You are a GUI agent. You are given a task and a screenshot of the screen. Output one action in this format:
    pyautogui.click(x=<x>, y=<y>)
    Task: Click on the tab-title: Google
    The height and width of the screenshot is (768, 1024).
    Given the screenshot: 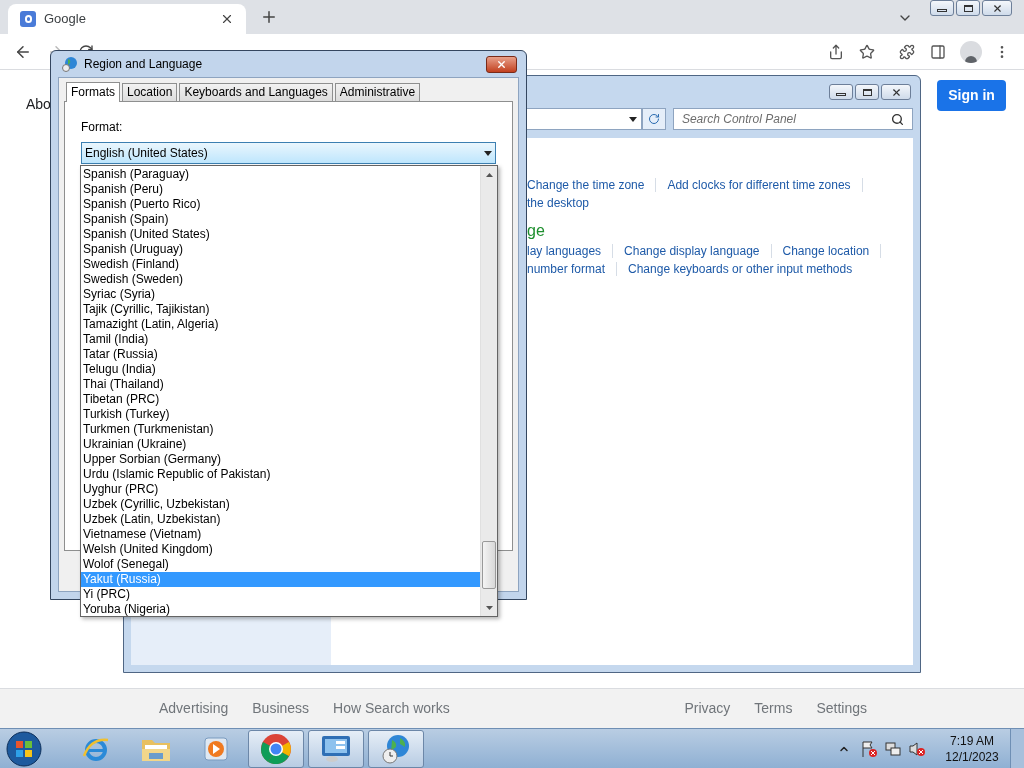 What is the action you would take?
    pyautogui.click(x=65, y=19)
    